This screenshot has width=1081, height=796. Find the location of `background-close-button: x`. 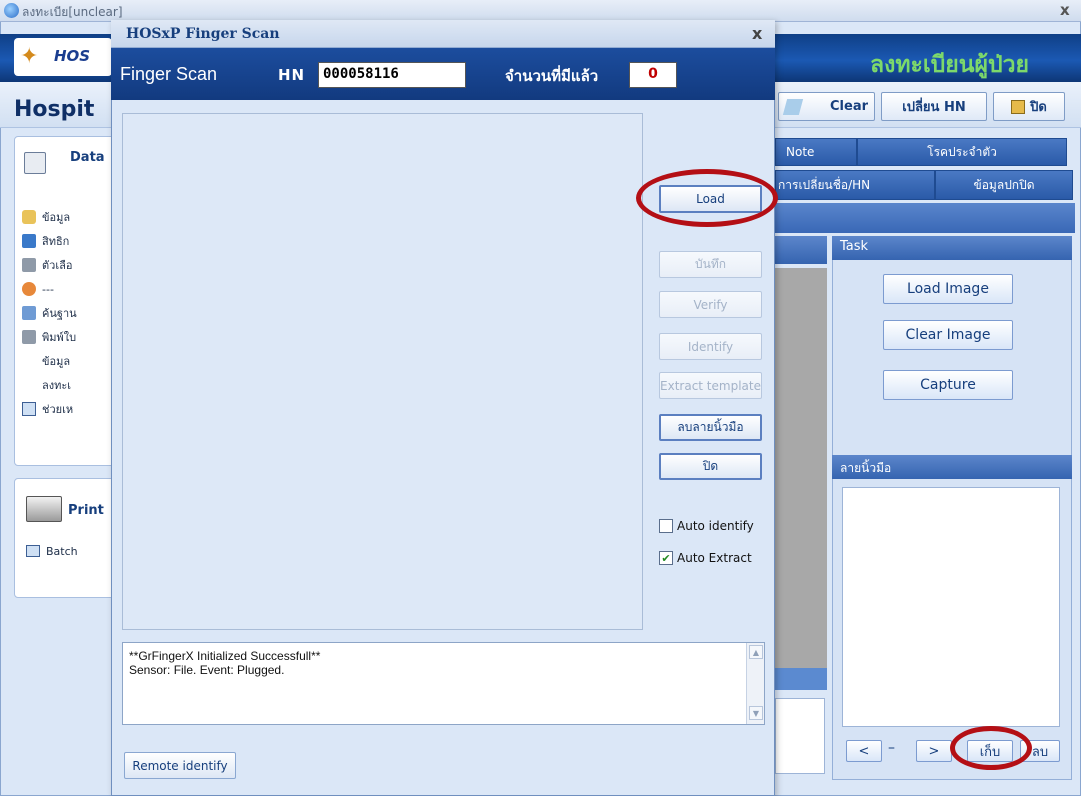

background-close-button: x is located at coordinates (1065, 10).